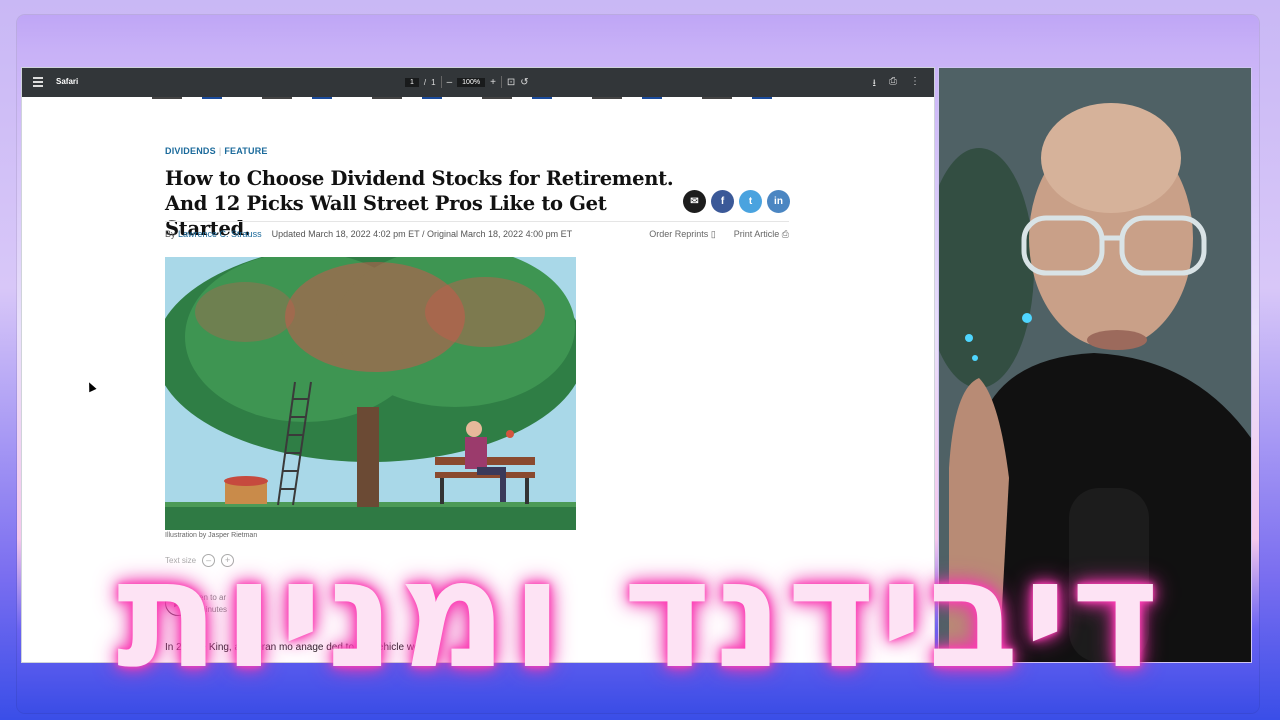 The width and height of the screenshot is (1280, 720). What do you see at coordinates (722, 201) in the screenshot?
I see `facebook-share-icon: f` at bounding box center [722, 201].